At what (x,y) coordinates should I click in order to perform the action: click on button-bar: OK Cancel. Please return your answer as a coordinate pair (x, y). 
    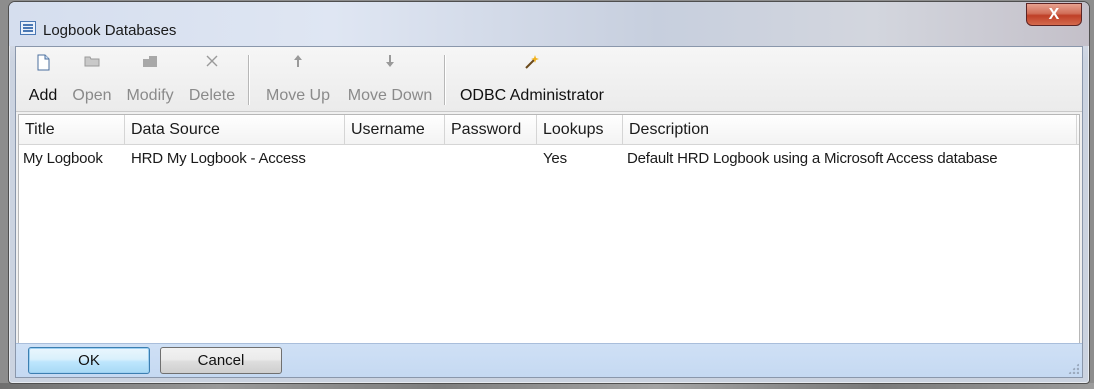
    Looking at the image, I should click on (549, 360).